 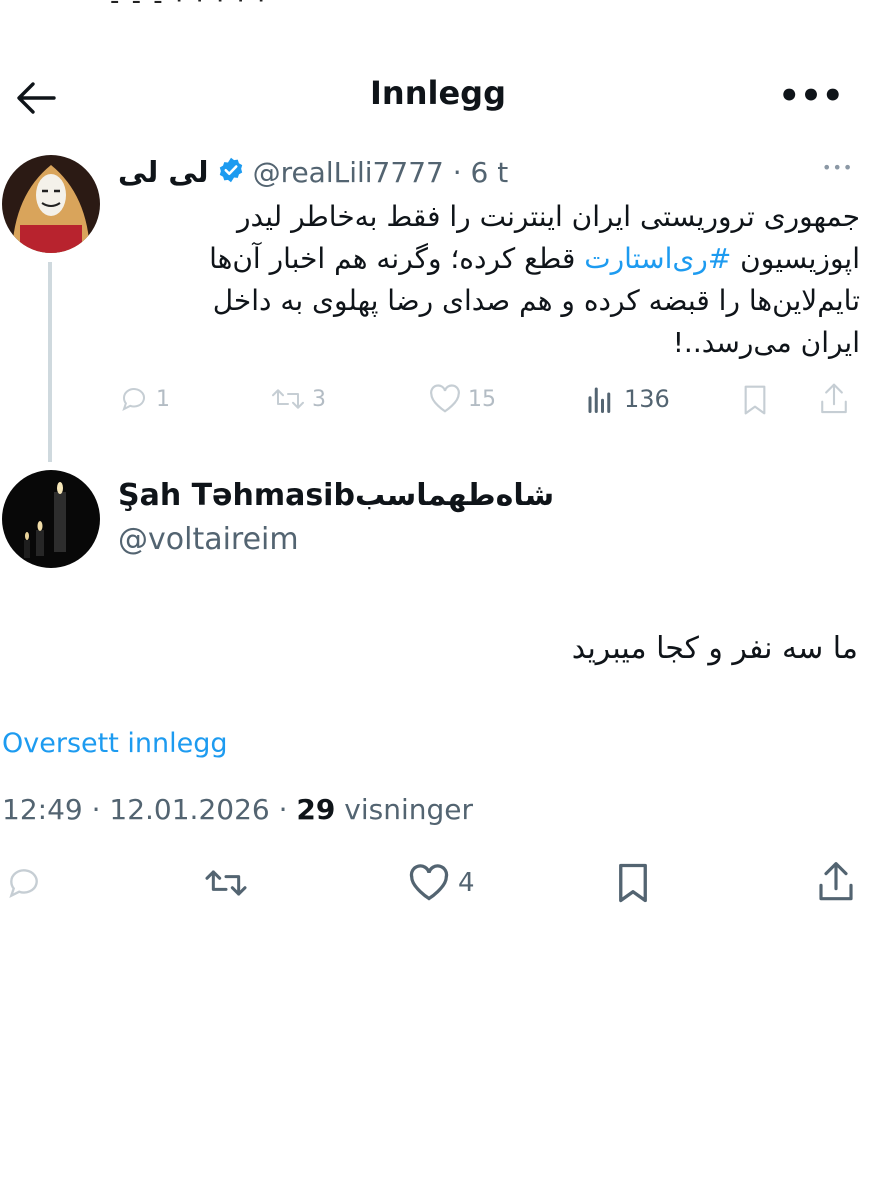 I want to click on views-label: visninger, so click(x=404, y=809).